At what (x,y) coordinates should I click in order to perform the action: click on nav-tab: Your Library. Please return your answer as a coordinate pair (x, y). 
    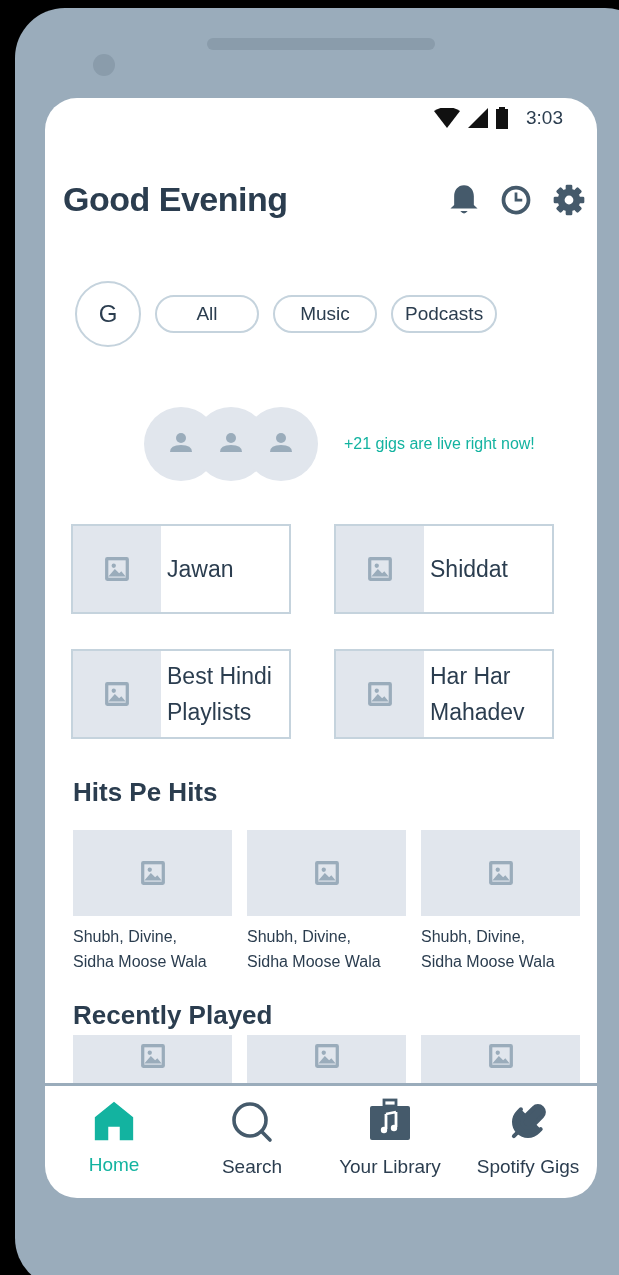
    Looking at the image, I should click on (390, 1142).